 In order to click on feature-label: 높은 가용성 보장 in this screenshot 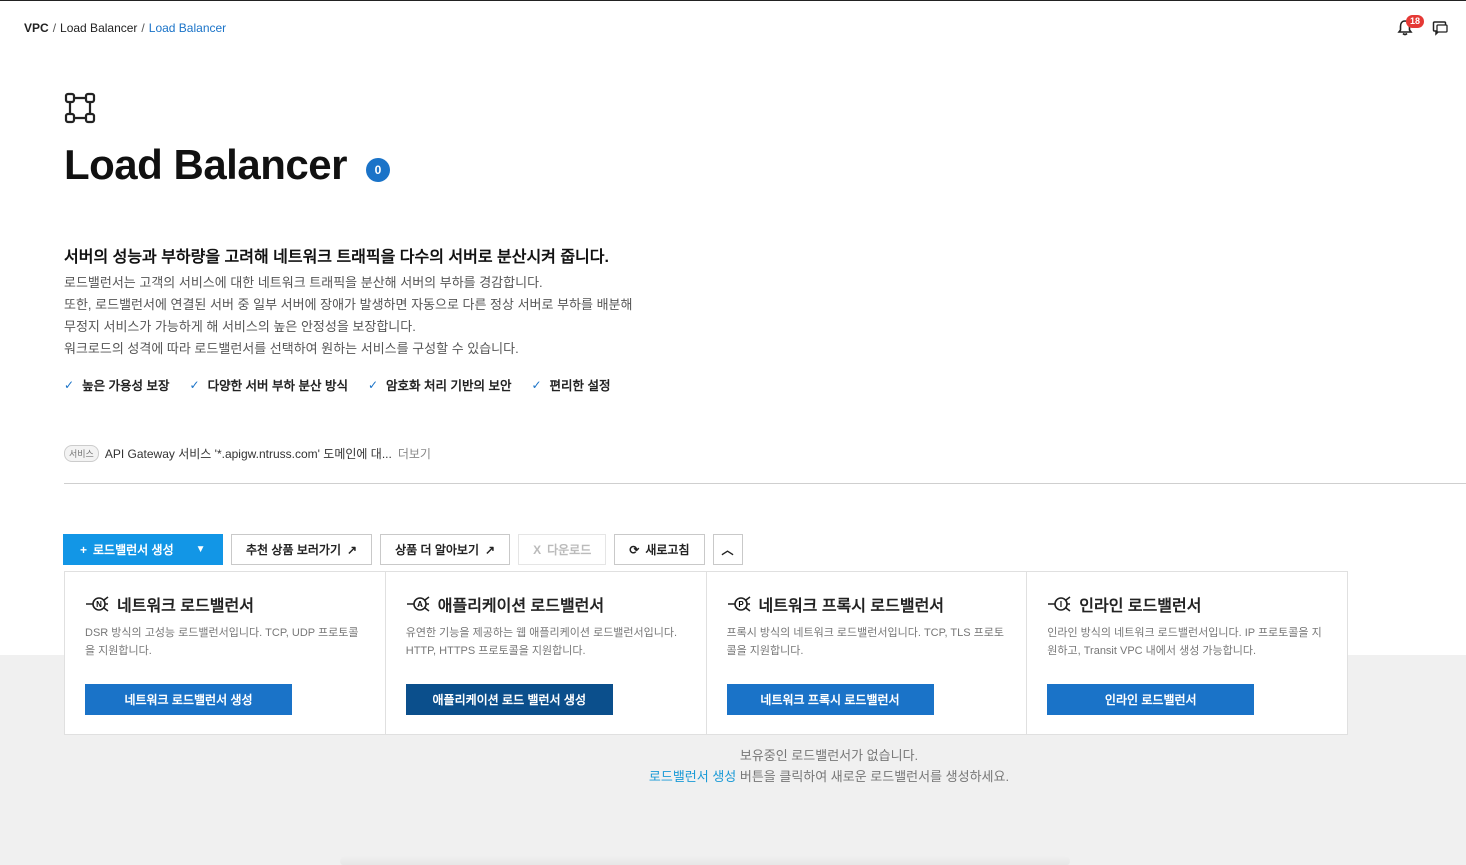, I will do `click(126, 386)`.